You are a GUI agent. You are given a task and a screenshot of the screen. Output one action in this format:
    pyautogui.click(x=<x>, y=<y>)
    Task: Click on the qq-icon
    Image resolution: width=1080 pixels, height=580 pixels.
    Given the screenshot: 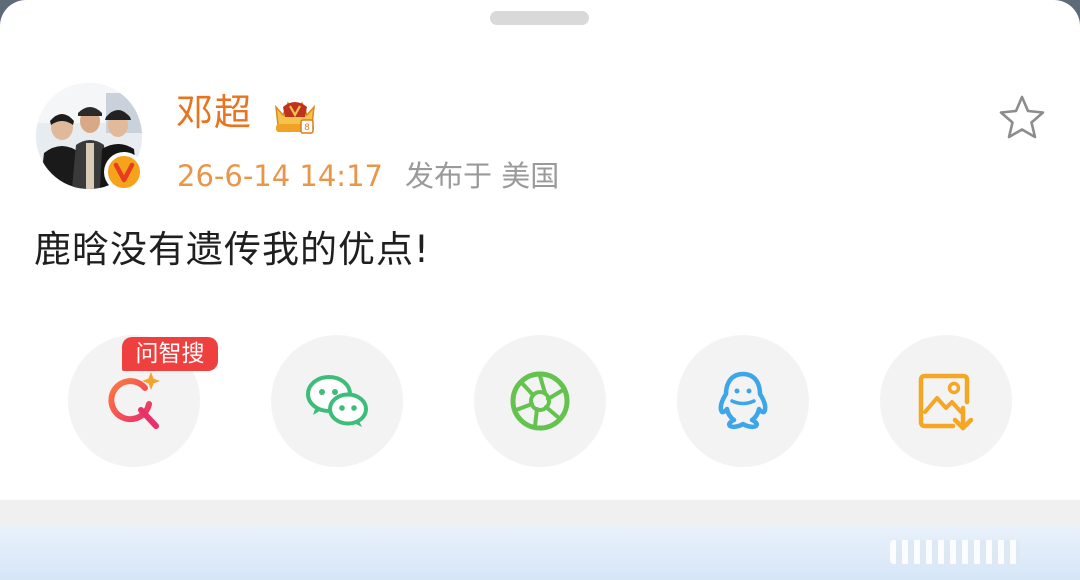 What is the action you would take?
    pyautogui.click(x=743, y=400)
    